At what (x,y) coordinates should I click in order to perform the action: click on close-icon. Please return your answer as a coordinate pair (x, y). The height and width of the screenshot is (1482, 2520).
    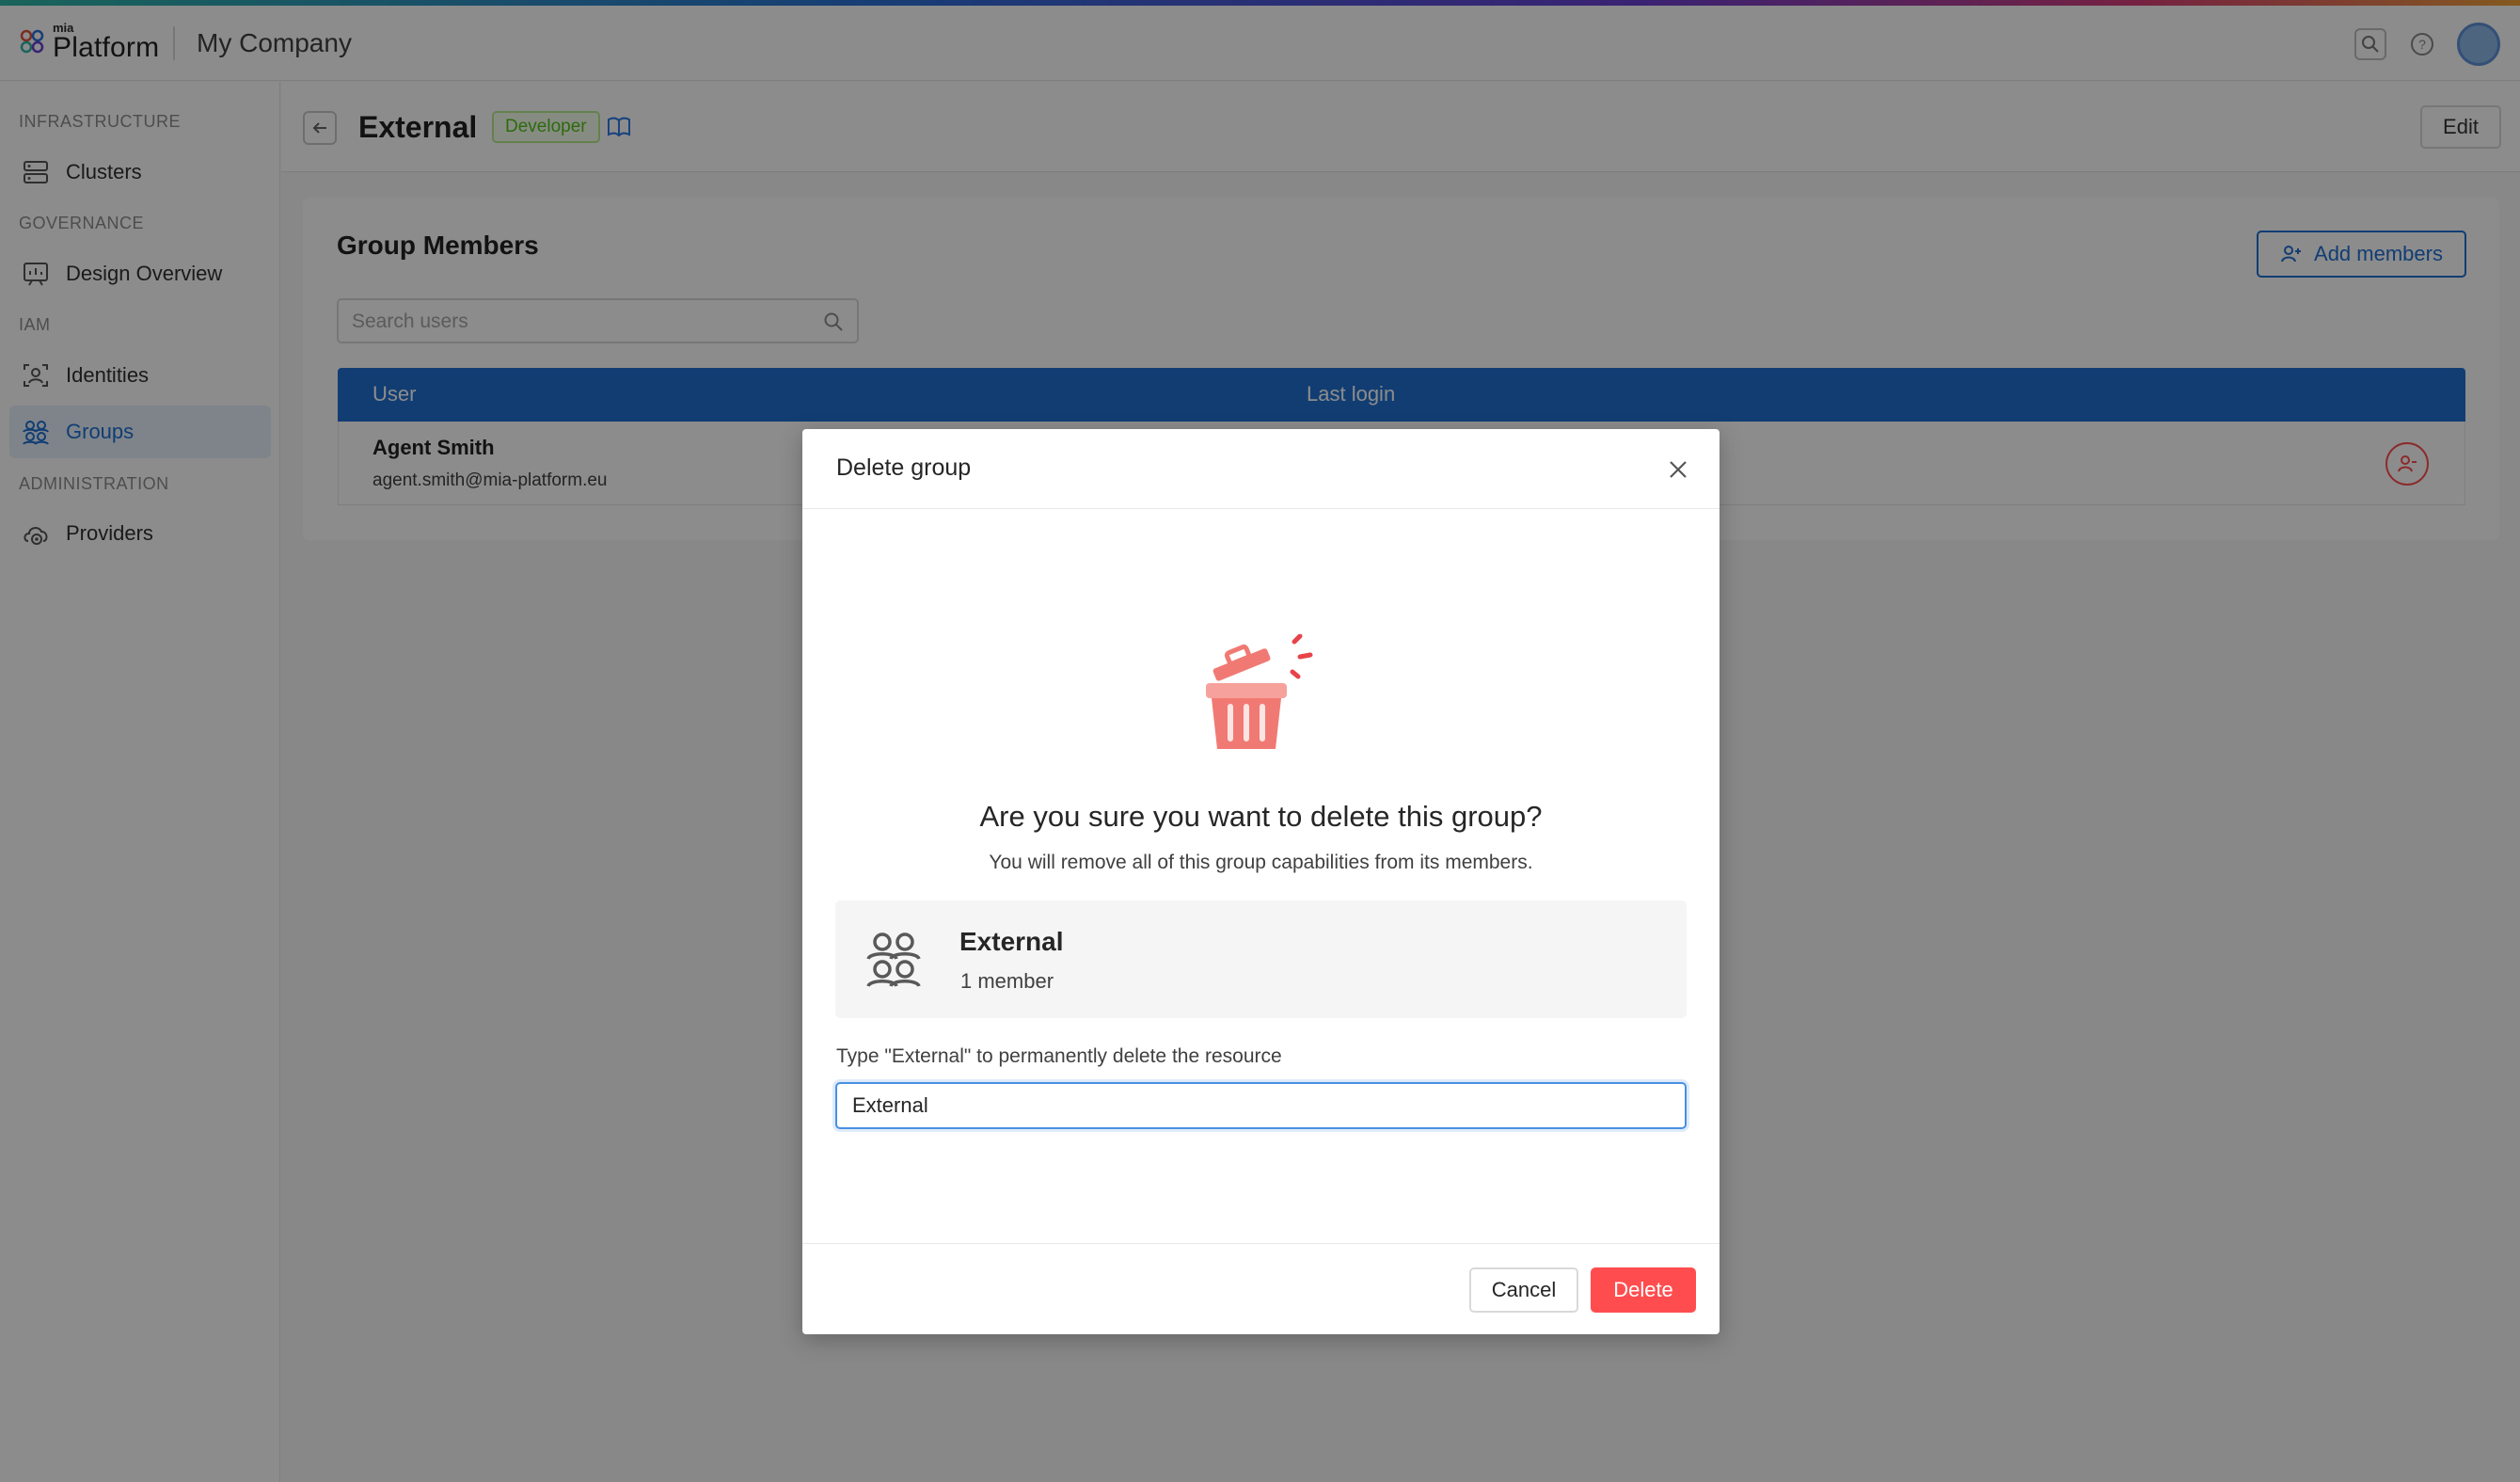
    Looking at the image, I should click on (1678, 470).